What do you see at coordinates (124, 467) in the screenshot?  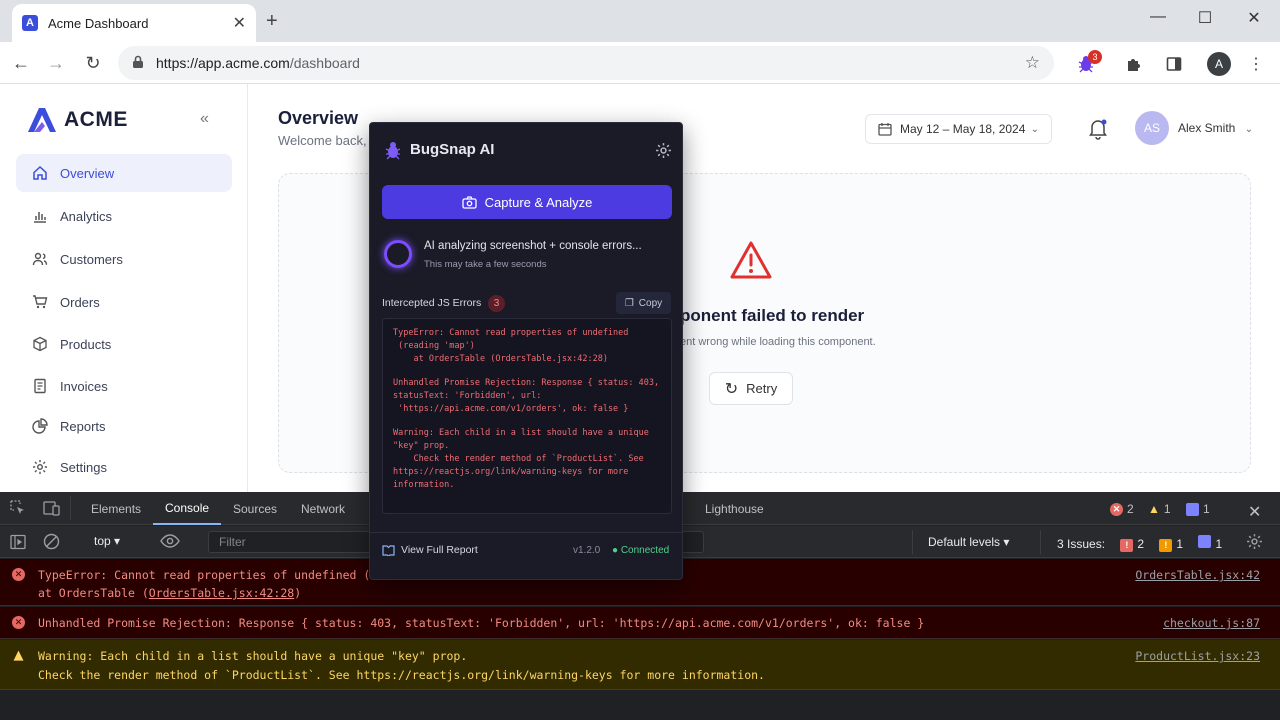 I see `sidebar-item-settings: Settings` at bounding box center [124, 467].